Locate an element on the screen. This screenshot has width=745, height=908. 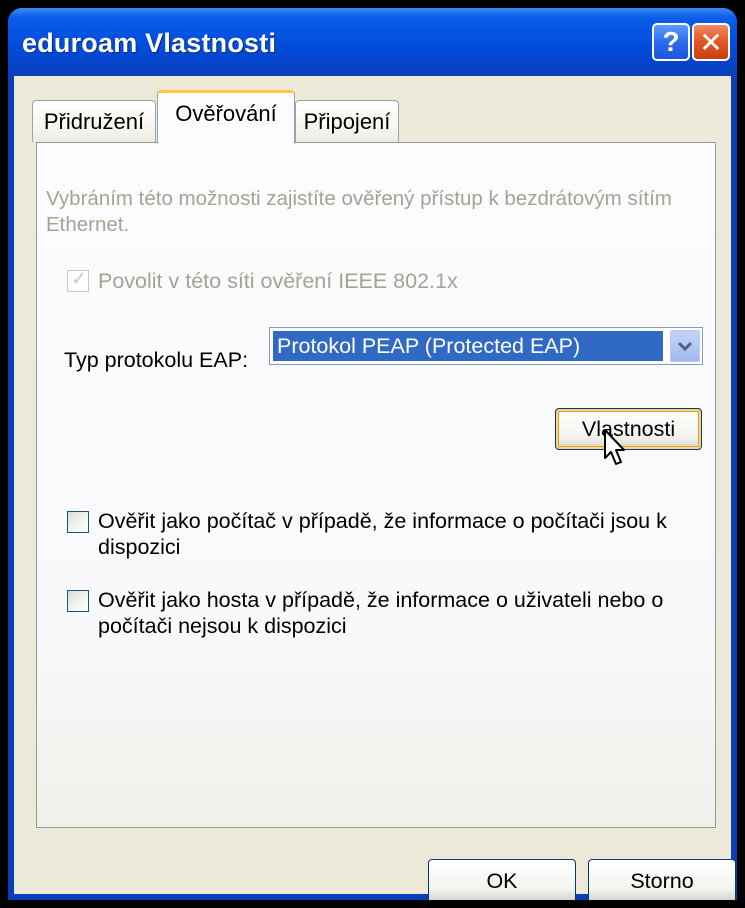
title-bar: eduroam Vlastnosti ? ✕ is located at coordinates (372, 42).